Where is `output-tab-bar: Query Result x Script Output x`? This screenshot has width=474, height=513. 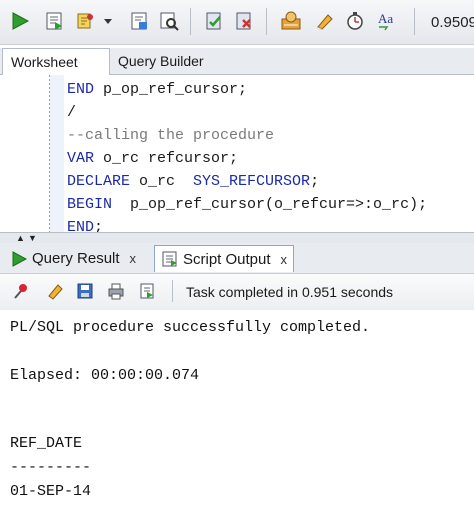
output-tab-bar: Query Result x Script Output x is located at coordinates (237, 258).